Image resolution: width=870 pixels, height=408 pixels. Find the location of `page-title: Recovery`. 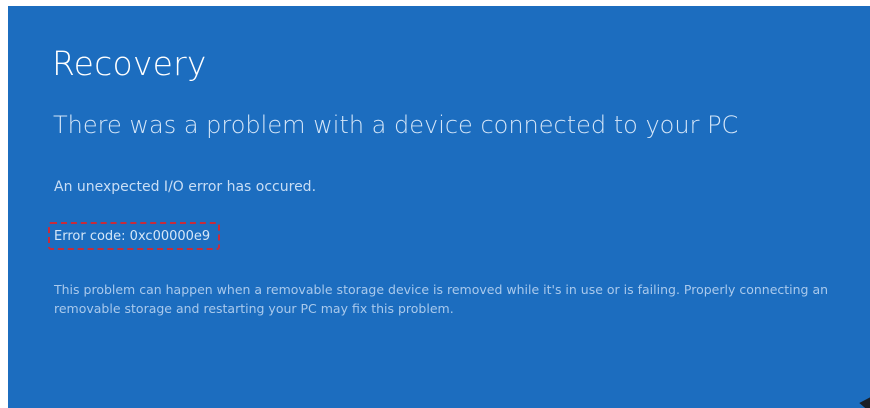

page-title: Recovery is located at coordinates (129, 63).